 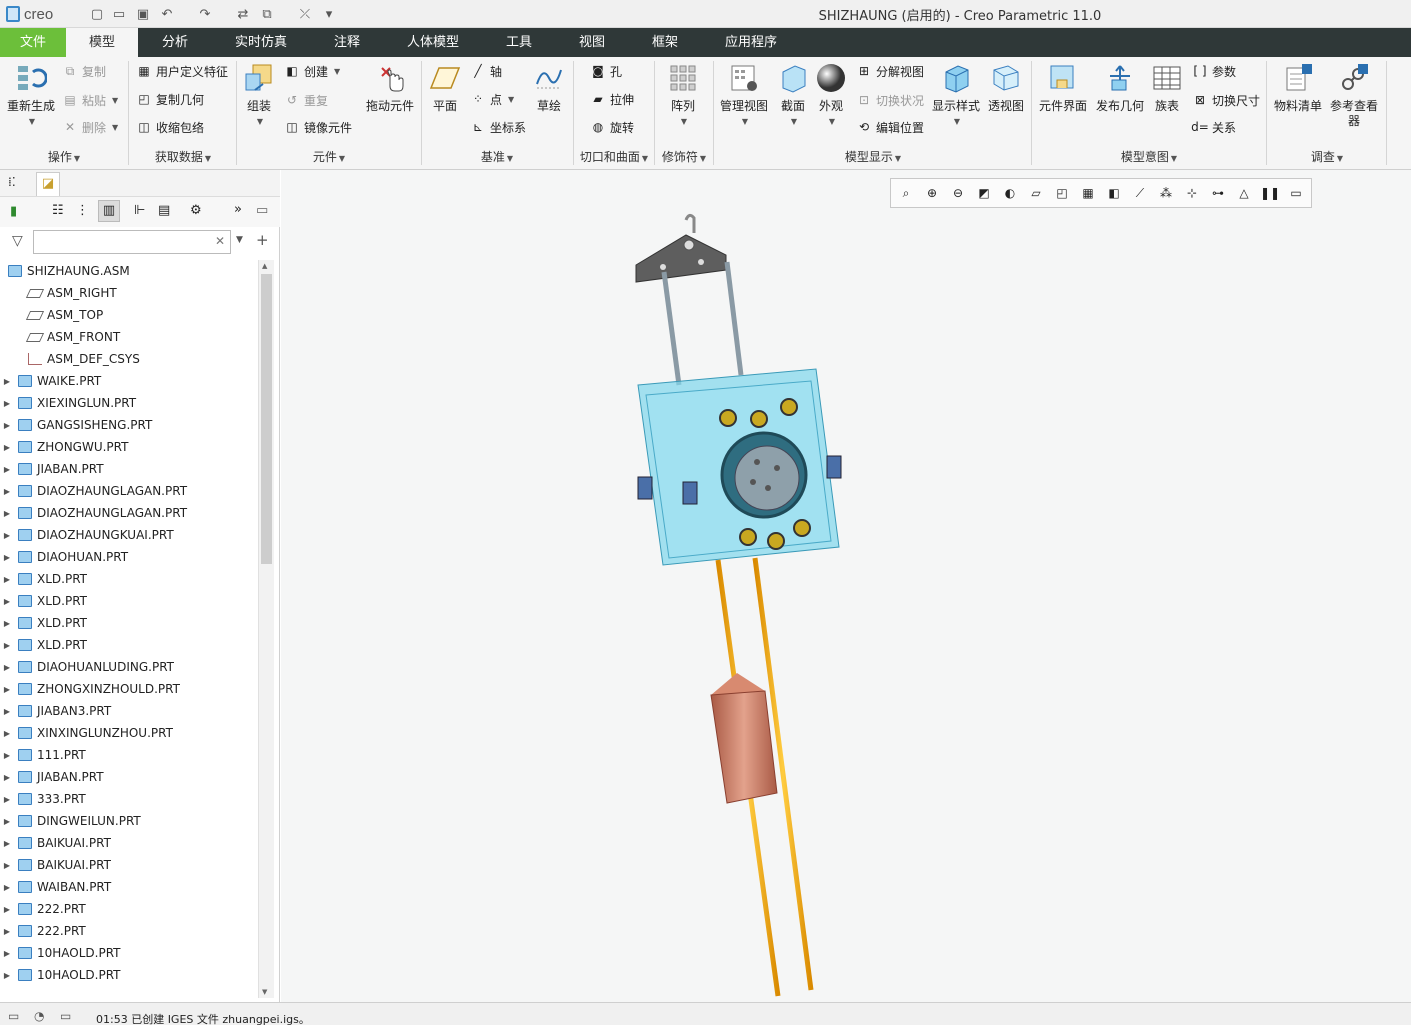 I want to click on windows-icon: ⧉, so click(x=267, y=14).